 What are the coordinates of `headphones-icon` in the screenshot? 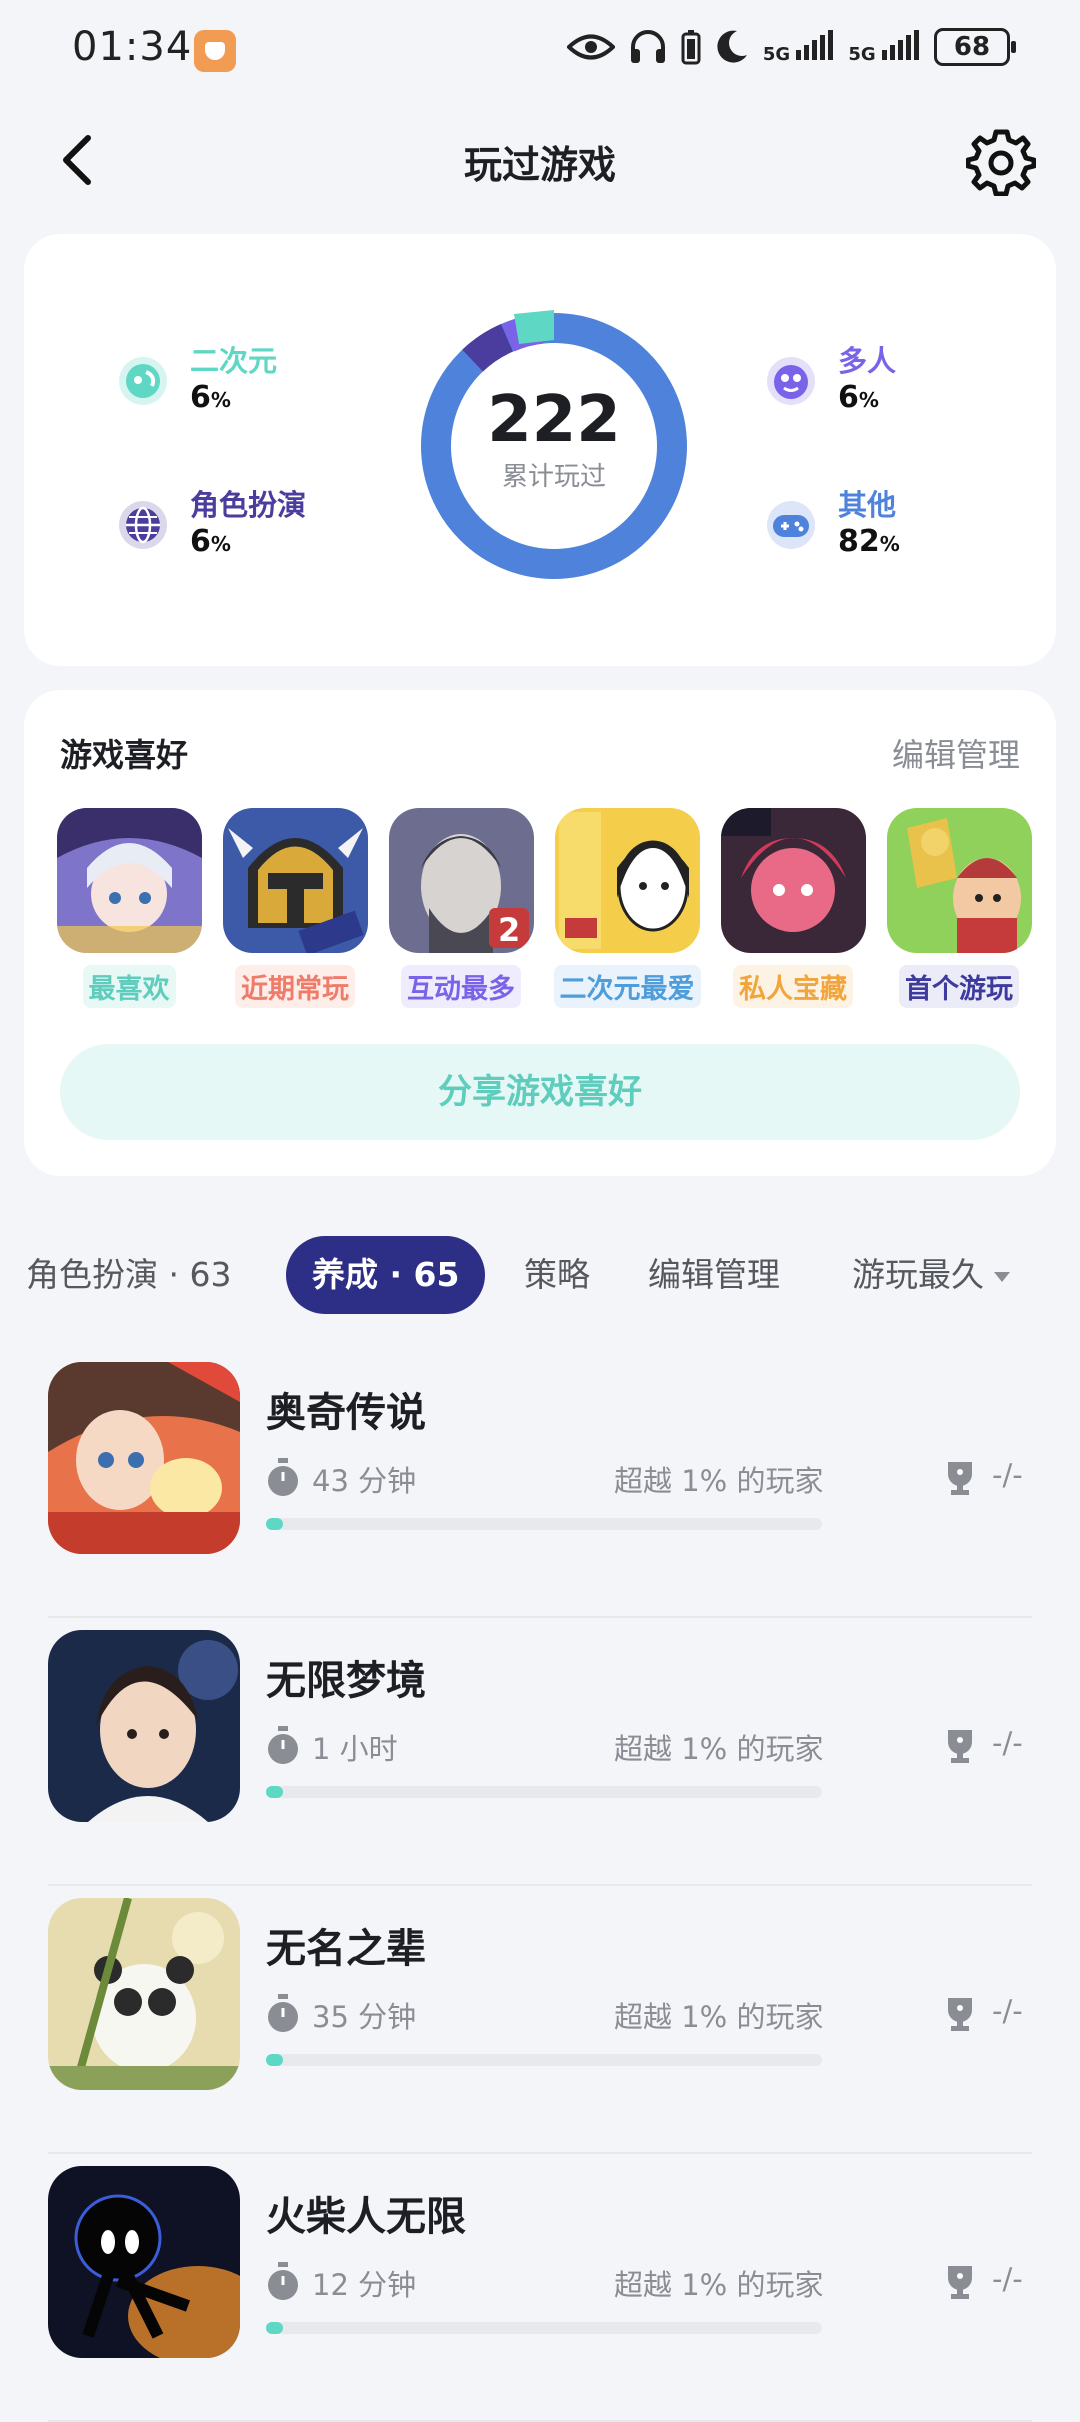 It's located at (648, 47).